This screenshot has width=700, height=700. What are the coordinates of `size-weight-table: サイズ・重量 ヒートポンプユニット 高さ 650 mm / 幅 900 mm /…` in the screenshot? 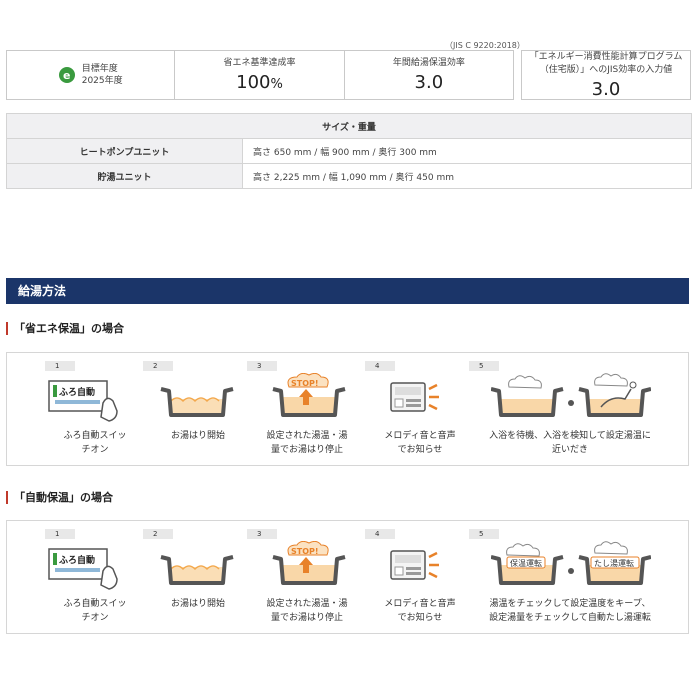 It's located at (349, 151).